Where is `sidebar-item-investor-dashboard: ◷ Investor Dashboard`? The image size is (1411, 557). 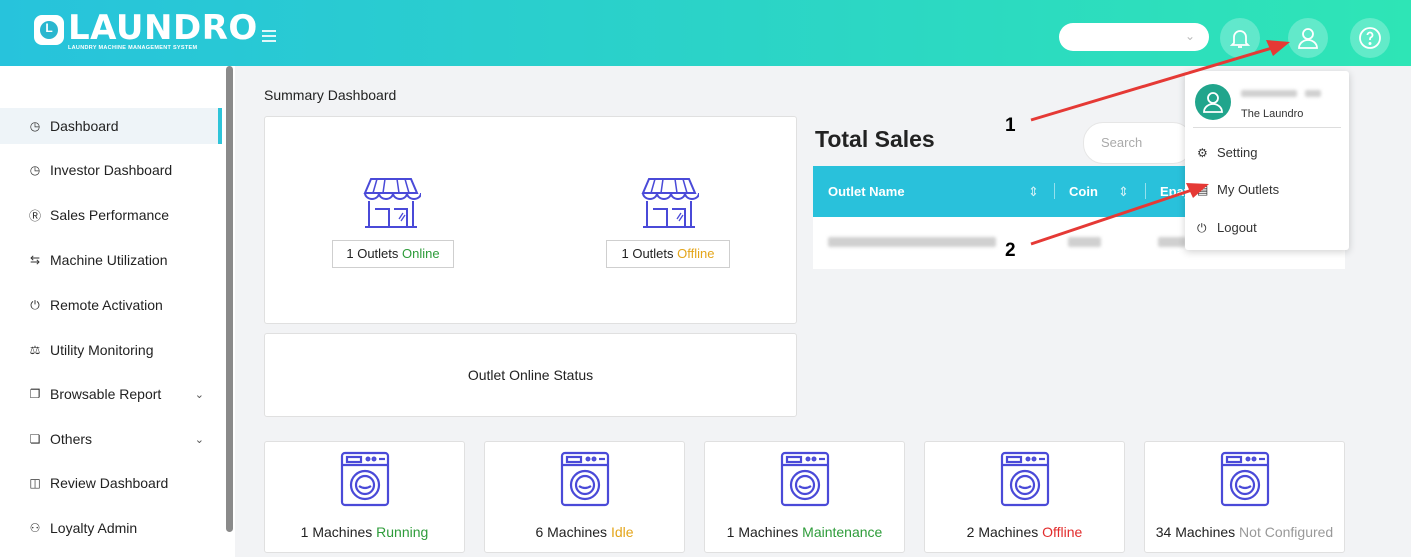
sidebar-item-investor-dashboard: ◷ Investor Dashboard is located at coordinates (111, 170).